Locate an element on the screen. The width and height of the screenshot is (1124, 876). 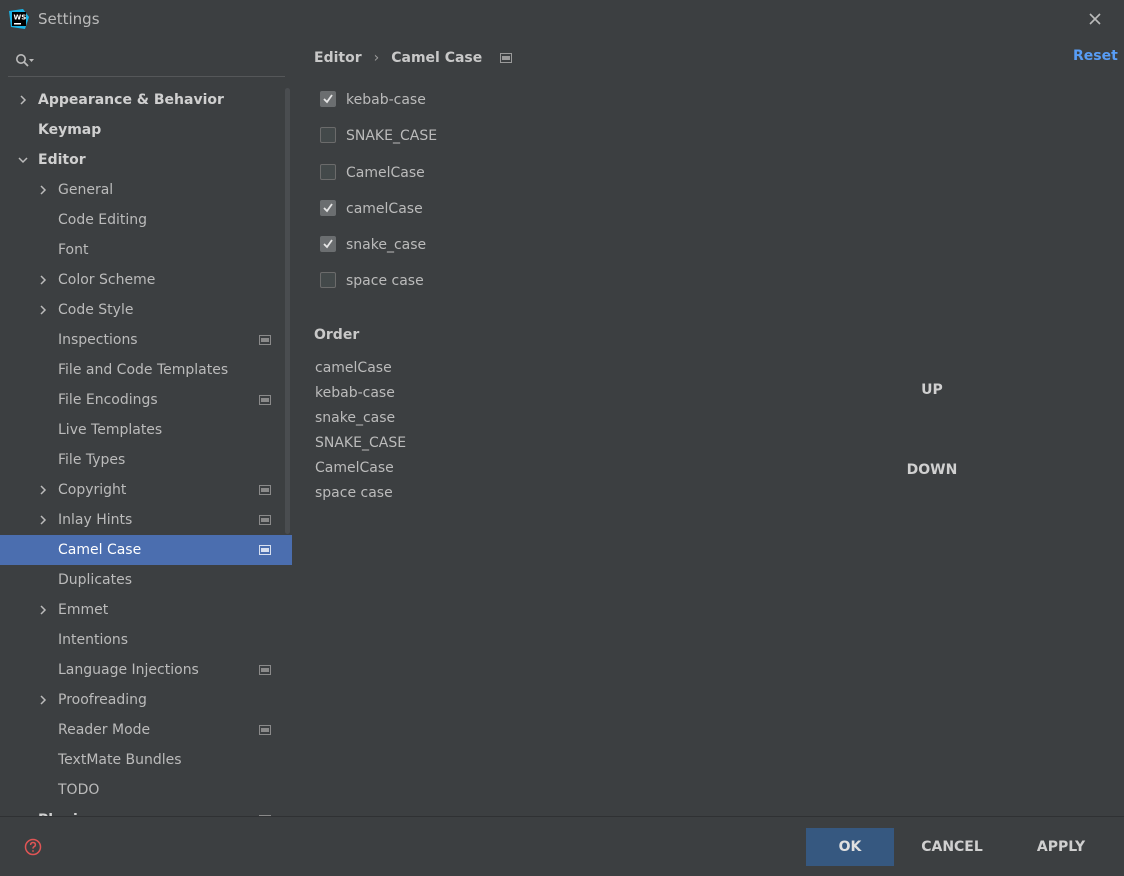
sidebar-item: TODO is located at coordinates (146, 790).